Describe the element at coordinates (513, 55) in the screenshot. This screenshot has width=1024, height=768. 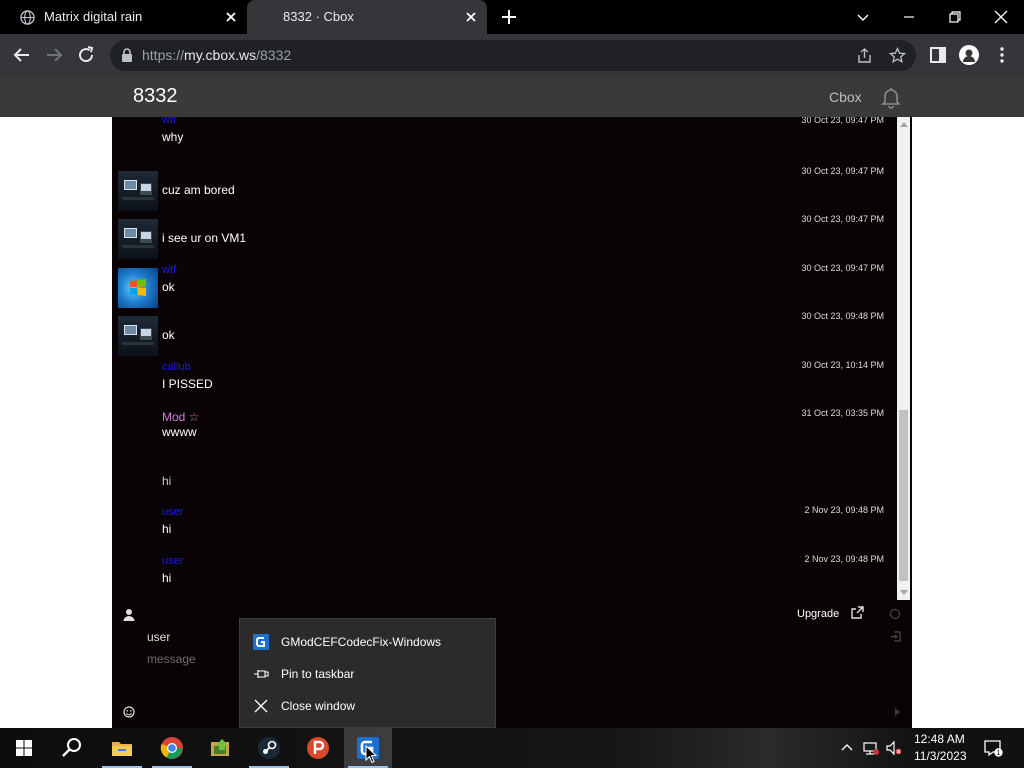
I see `address-bar: https://my.cbox.ws/8332` at that location.